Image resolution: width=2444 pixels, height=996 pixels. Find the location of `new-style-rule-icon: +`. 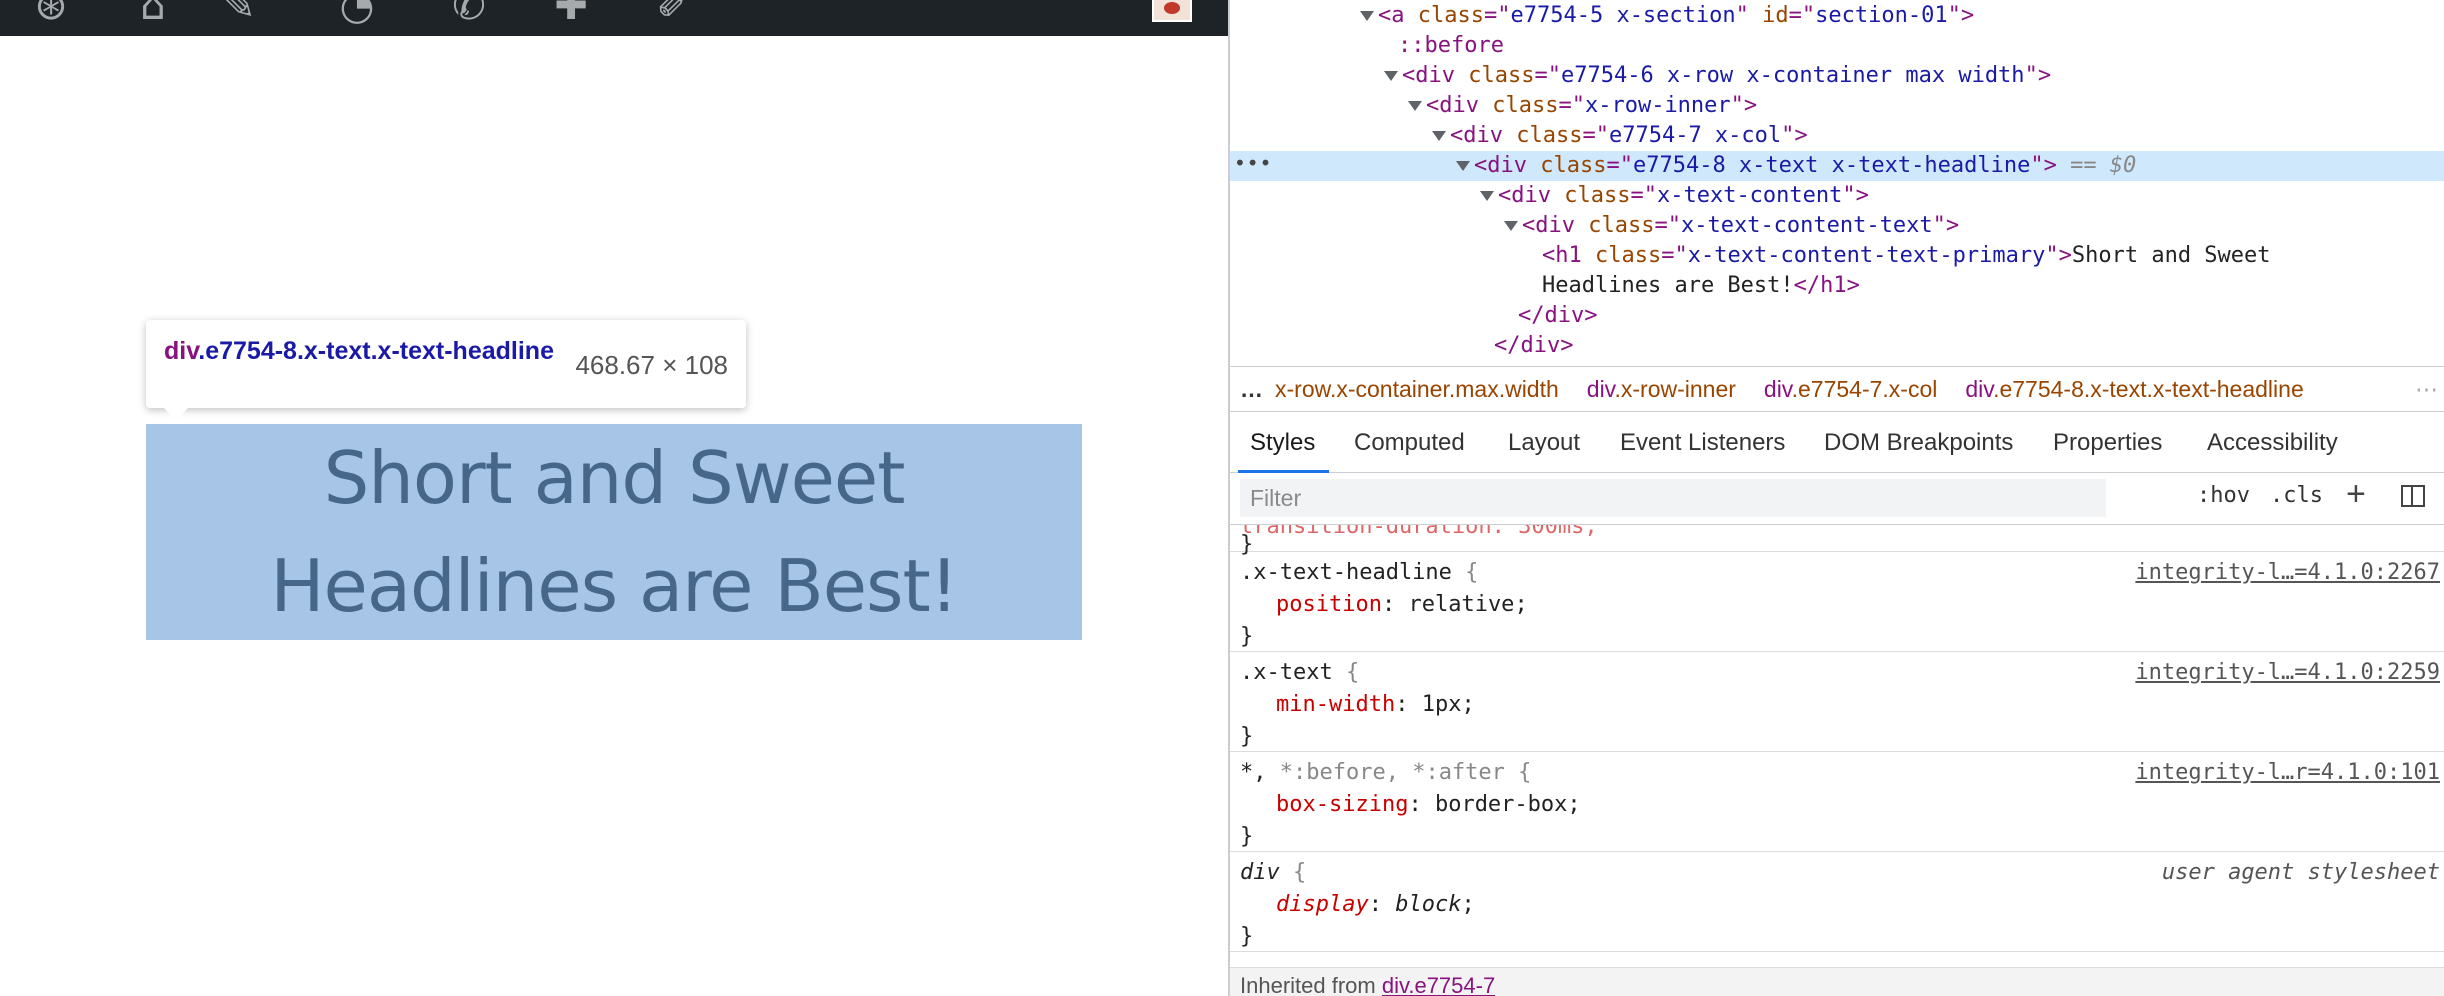

new-style-rule-icon: + is located at coordinates (2356, 494).